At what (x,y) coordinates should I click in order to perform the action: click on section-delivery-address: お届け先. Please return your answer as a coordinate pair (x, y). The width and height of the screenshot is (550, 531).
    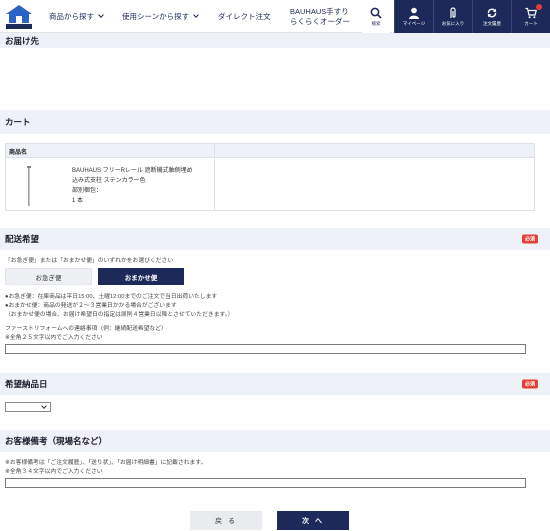
    Looking at the image, I should click on (275, 40).